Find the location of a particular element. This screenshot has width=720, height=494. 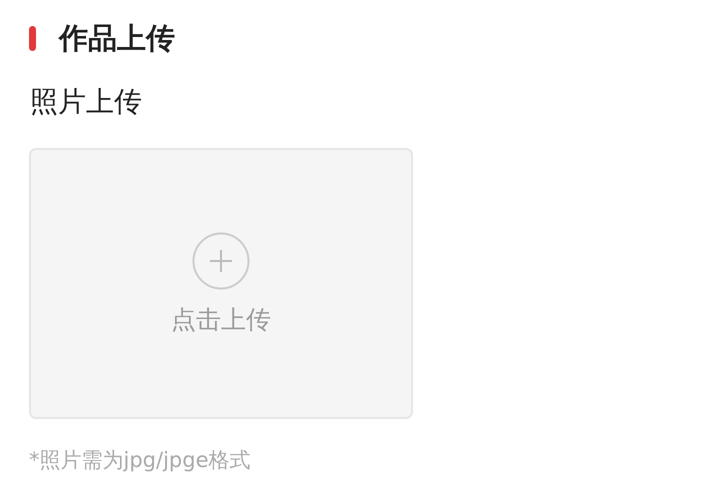

field-label: 照片上传 is located at coordinates (86, 102).